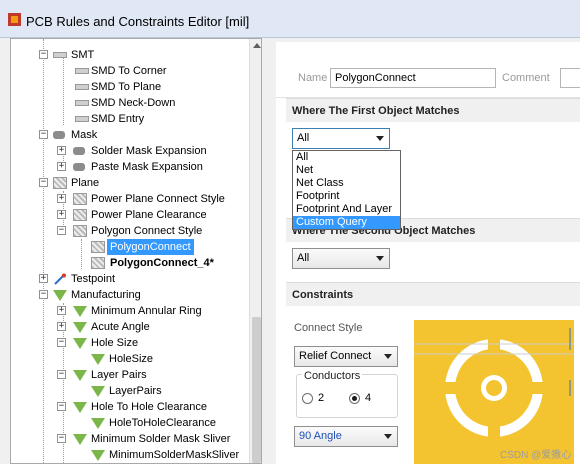 This screenshot has height=464, width=580. What do you see at coordinates (526, 78) in the screenshot?
I see `comment-label: Comment` at bounding box center [526, 78].